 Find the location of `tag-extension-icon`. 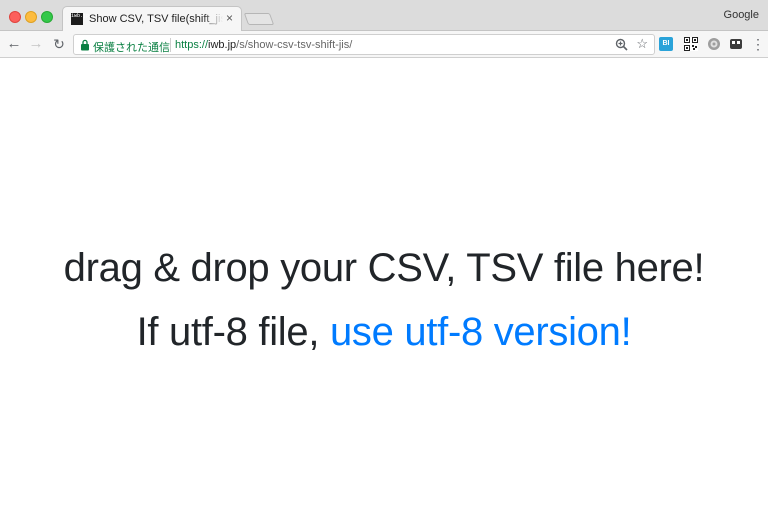

tag-extension-icon is located at coordinates (736, 44).